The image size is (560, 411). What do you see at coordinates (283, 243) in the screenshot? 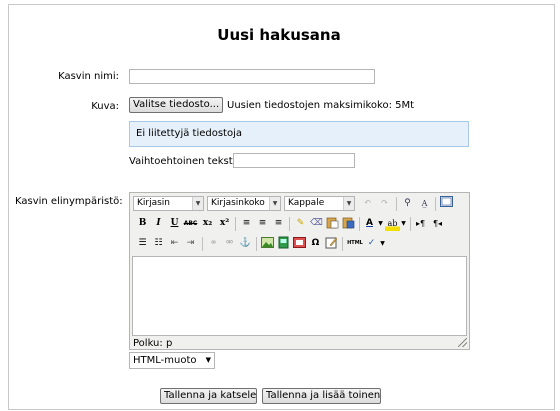
I see `media-icon` at bounding box center [283, 243].